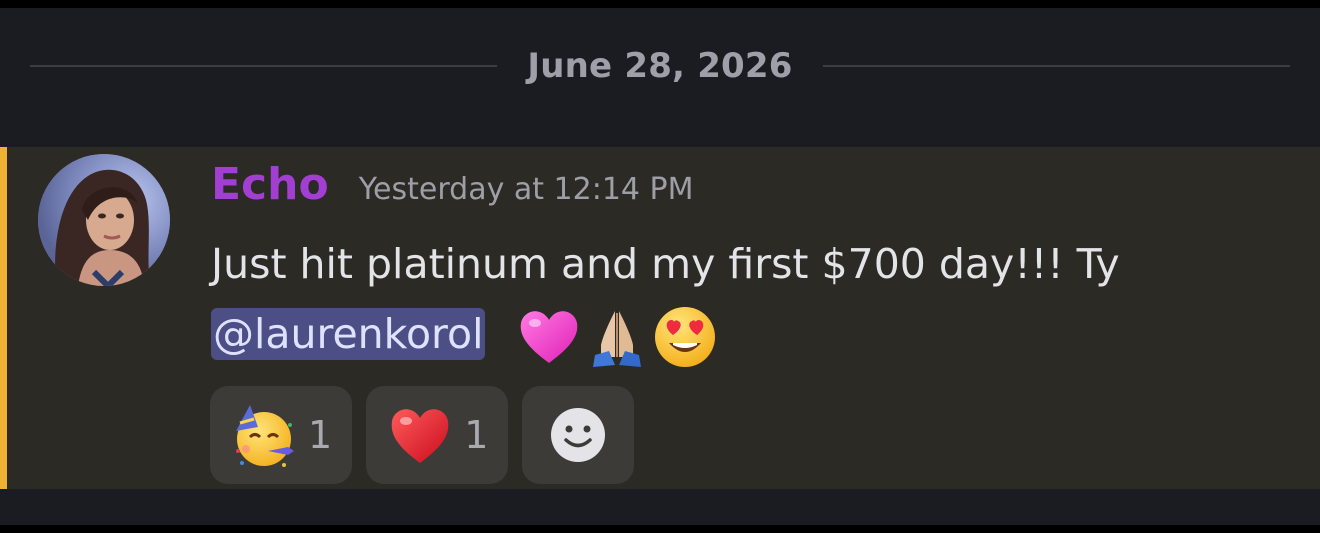 This screenshot has width=1320, height=533. I want to click on add-reaction-button, so click(578, 435).